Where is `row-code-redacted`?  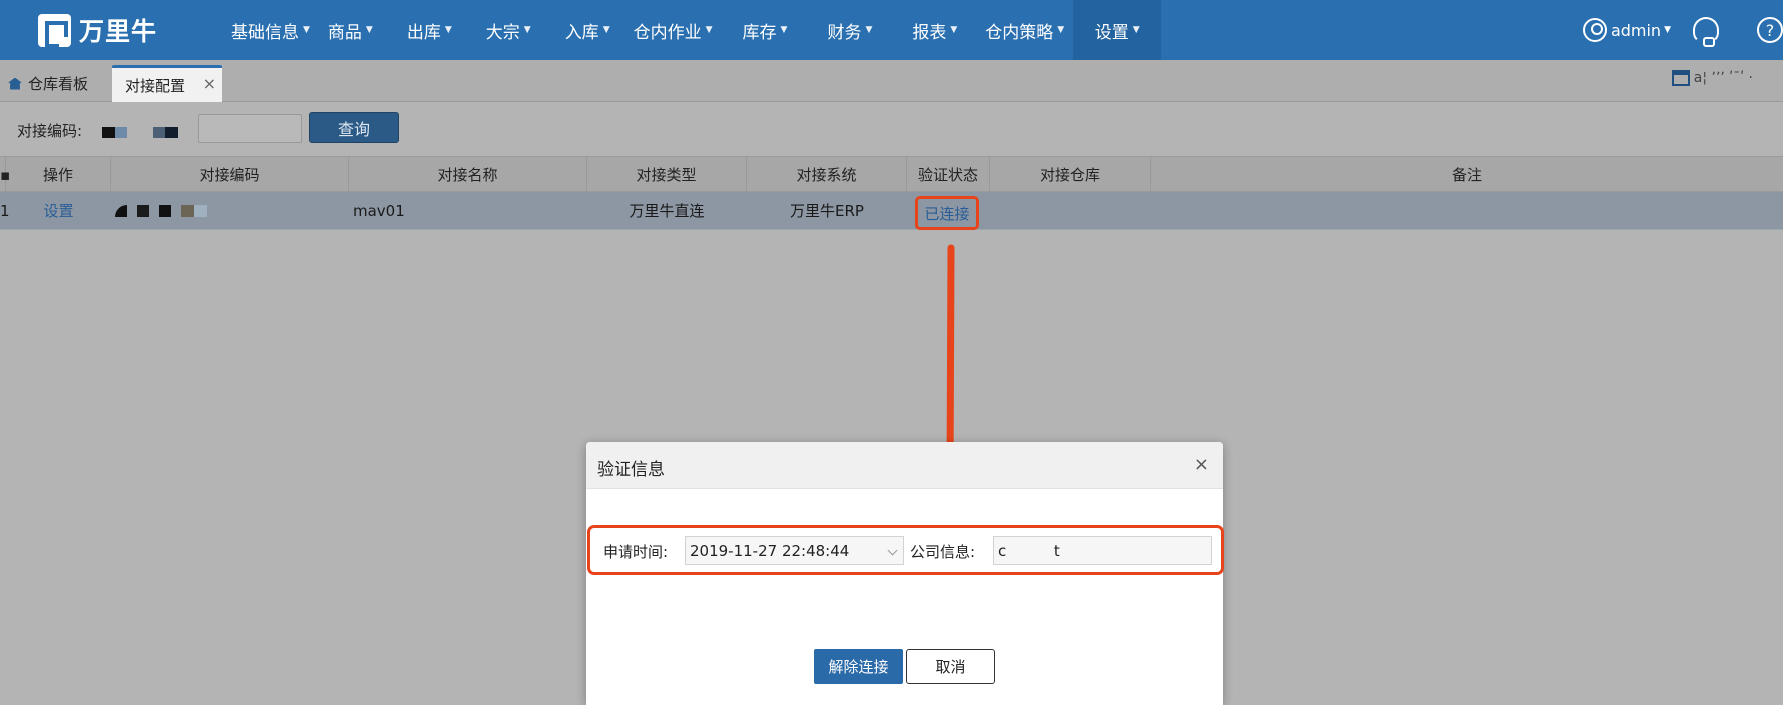
row-code-redacted is located at coordinates (230, 210).